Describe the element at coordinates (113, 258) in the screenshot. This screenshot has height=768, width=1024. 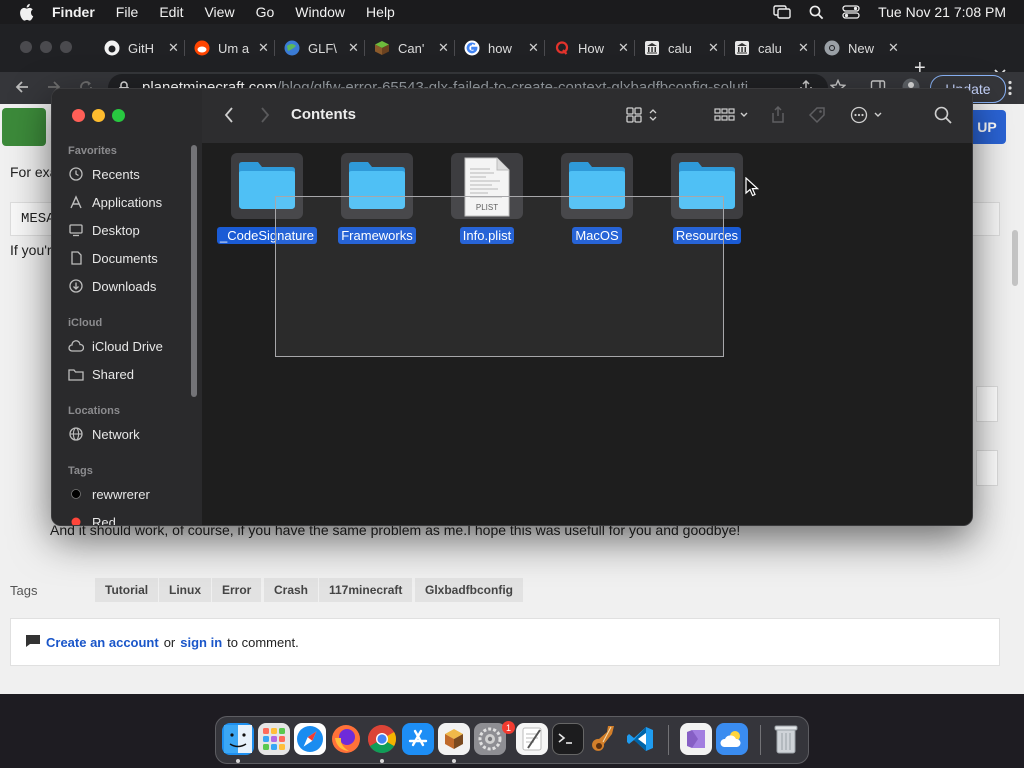
I see `sidebar-item-documents: Documents` at that location.